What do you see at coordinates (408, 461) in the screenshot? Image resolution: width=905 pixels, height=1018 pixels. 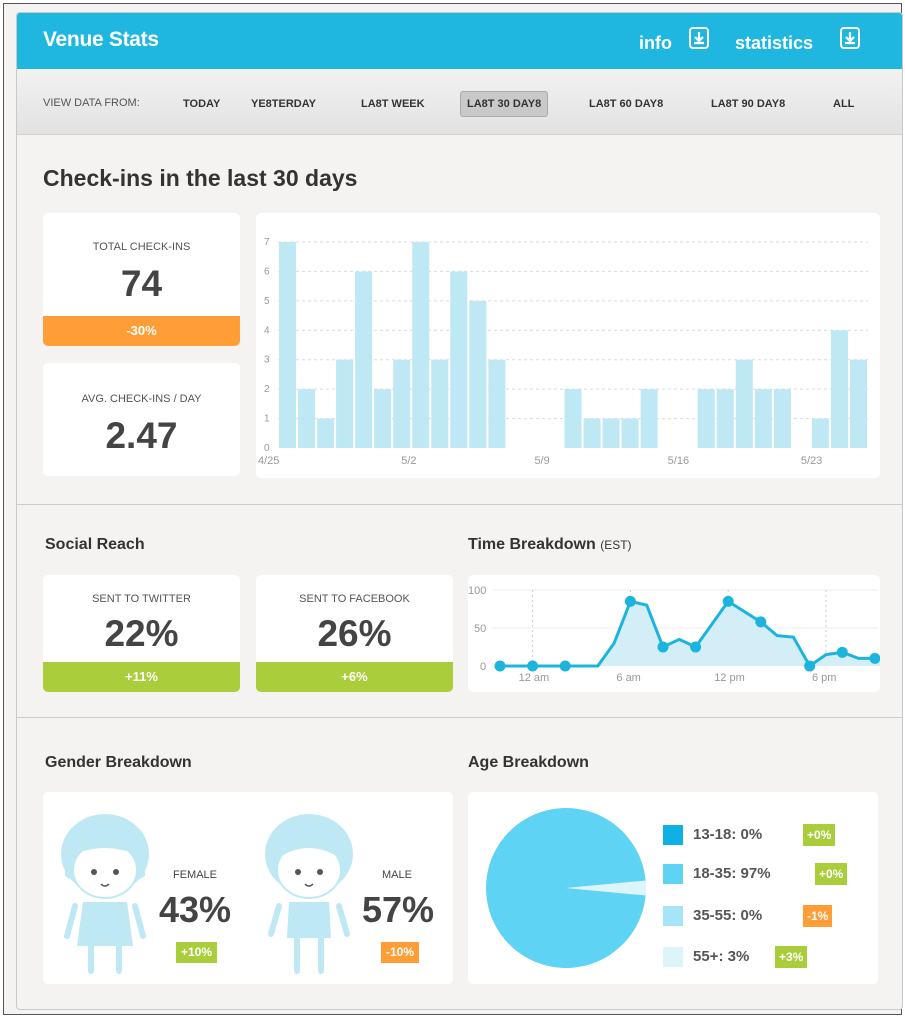 I see `x-tick-label: 5/2` at bounding box center [408, 461].